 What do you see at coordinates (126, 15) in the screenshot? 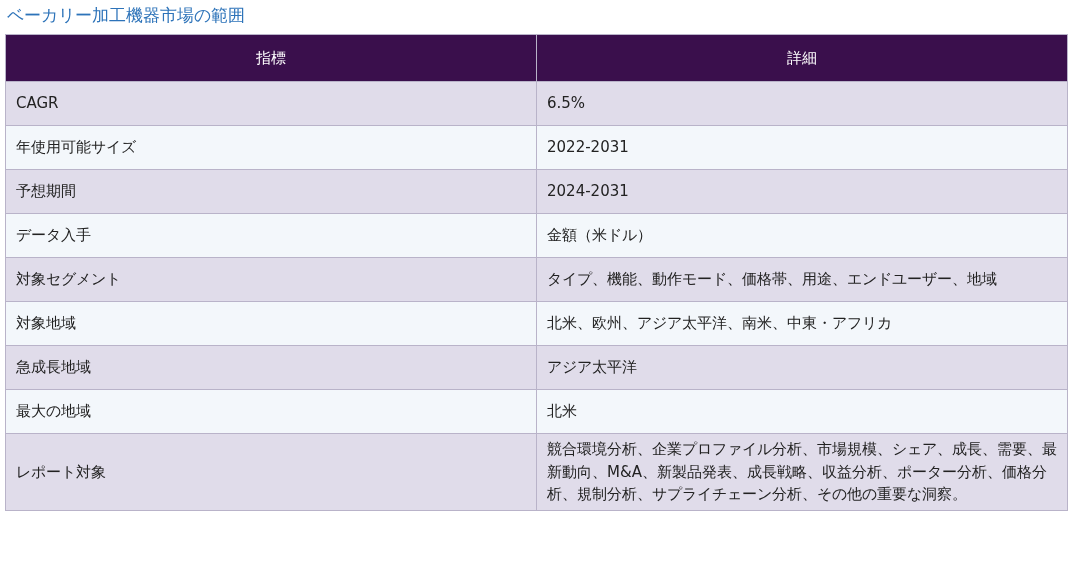
I see `section-title: ベーカリー加工機器市場の範囲` at bounding box center [126, 15].